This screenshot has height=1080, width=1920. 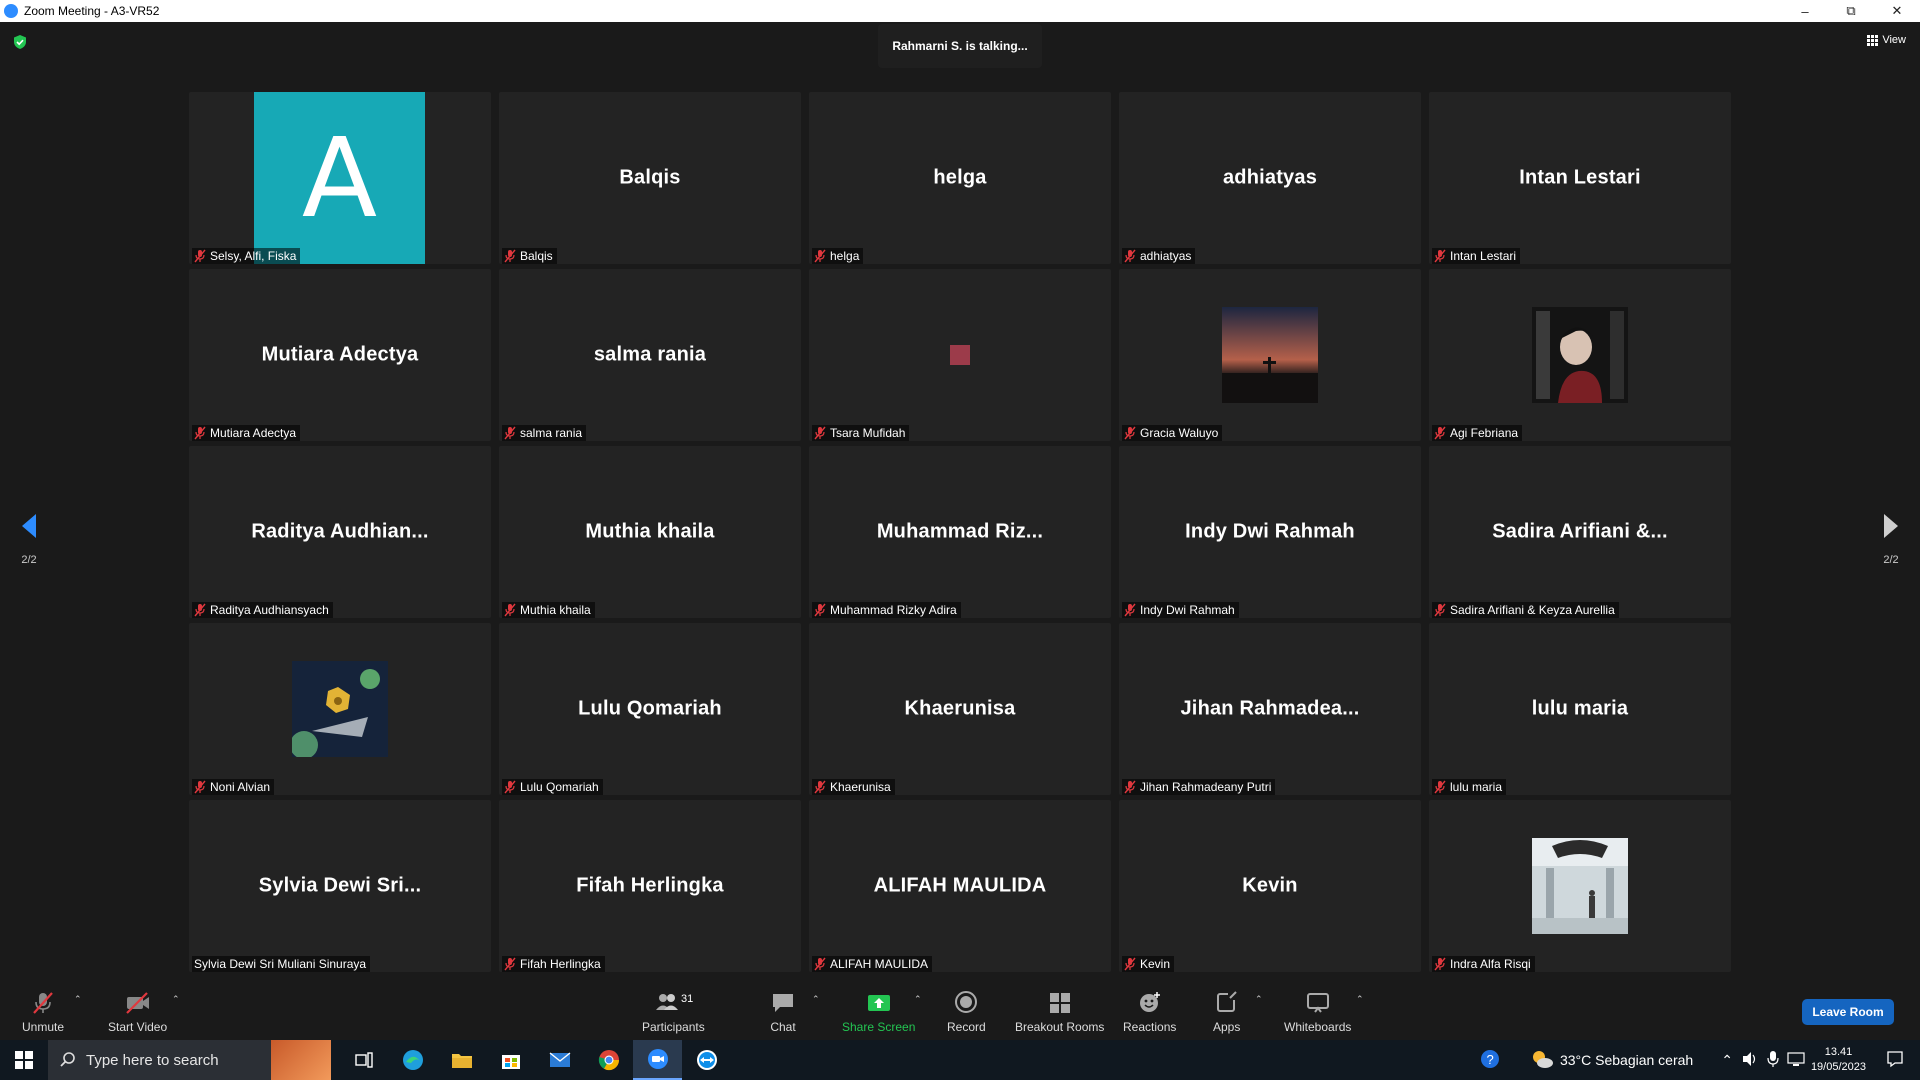 What do you see at coordinates (1886, 40) in the screenshot?
I see `view-button: View` at bounding box center [1886, 40].